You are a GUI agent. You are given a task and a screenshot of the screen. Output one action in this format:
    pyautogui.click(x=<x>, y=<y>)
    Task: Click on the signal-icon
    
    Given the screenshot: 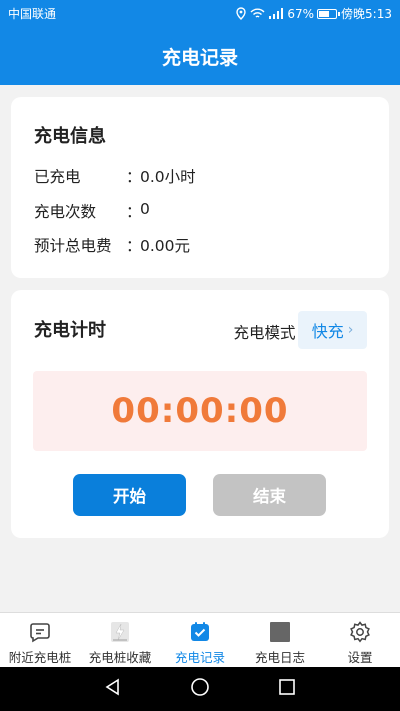 What is the action you would take?
    pyautogui.click(x=276, y=13)
    